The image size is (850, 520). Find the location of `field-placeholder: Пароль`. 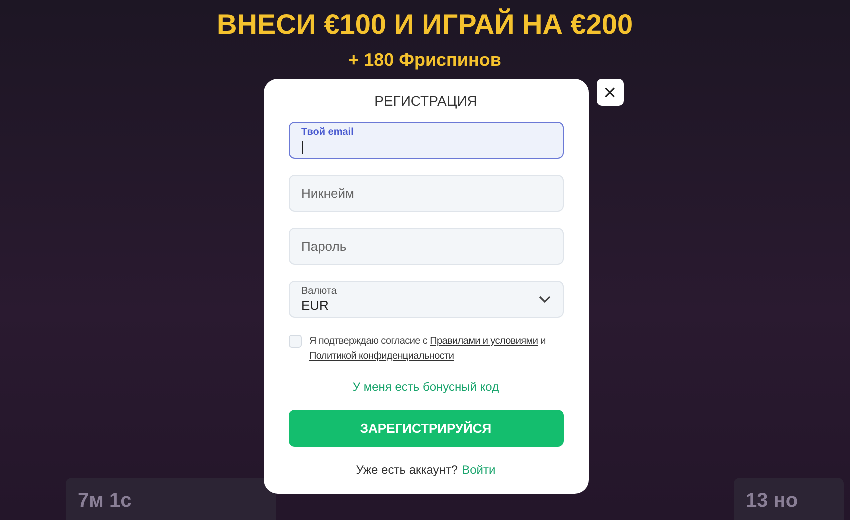

field-placeholder: Пароль is located at coordinates (325, 247).